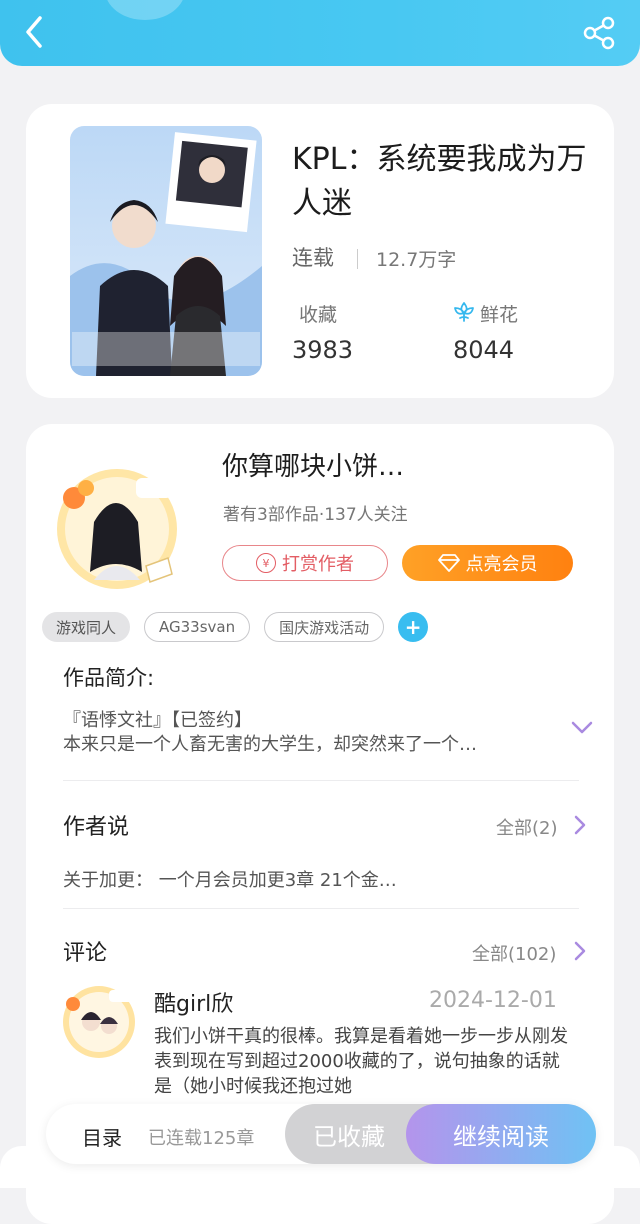  I want to click on book-word-count: 12.7万字, so click(416, 260).